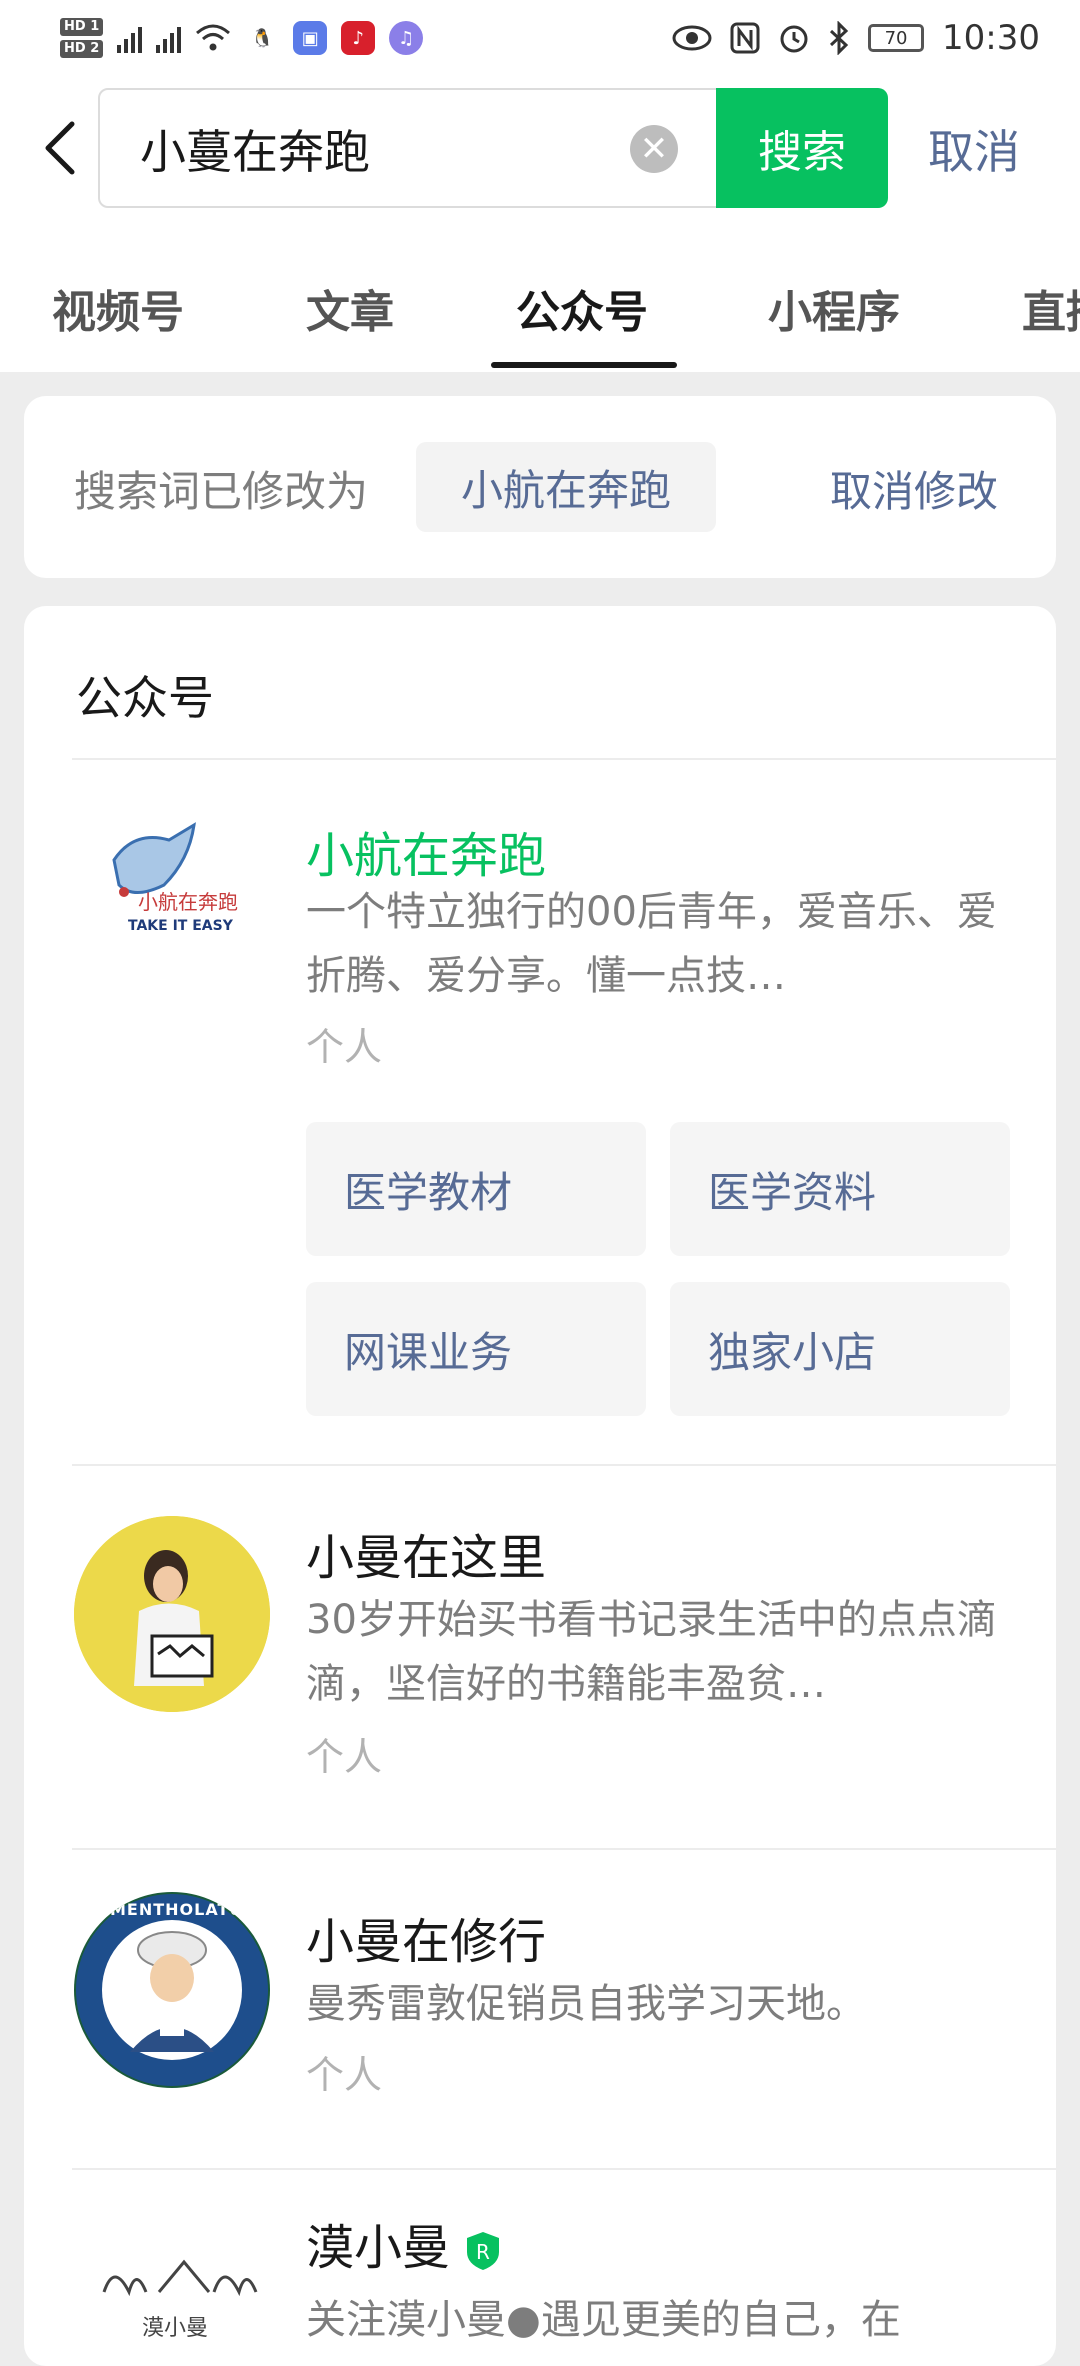 The image size is (1080, 2366). Describe the element at coordinates (175, 2328) in the screenshot. I see `logo-text-4: 漠小曼` at that location.